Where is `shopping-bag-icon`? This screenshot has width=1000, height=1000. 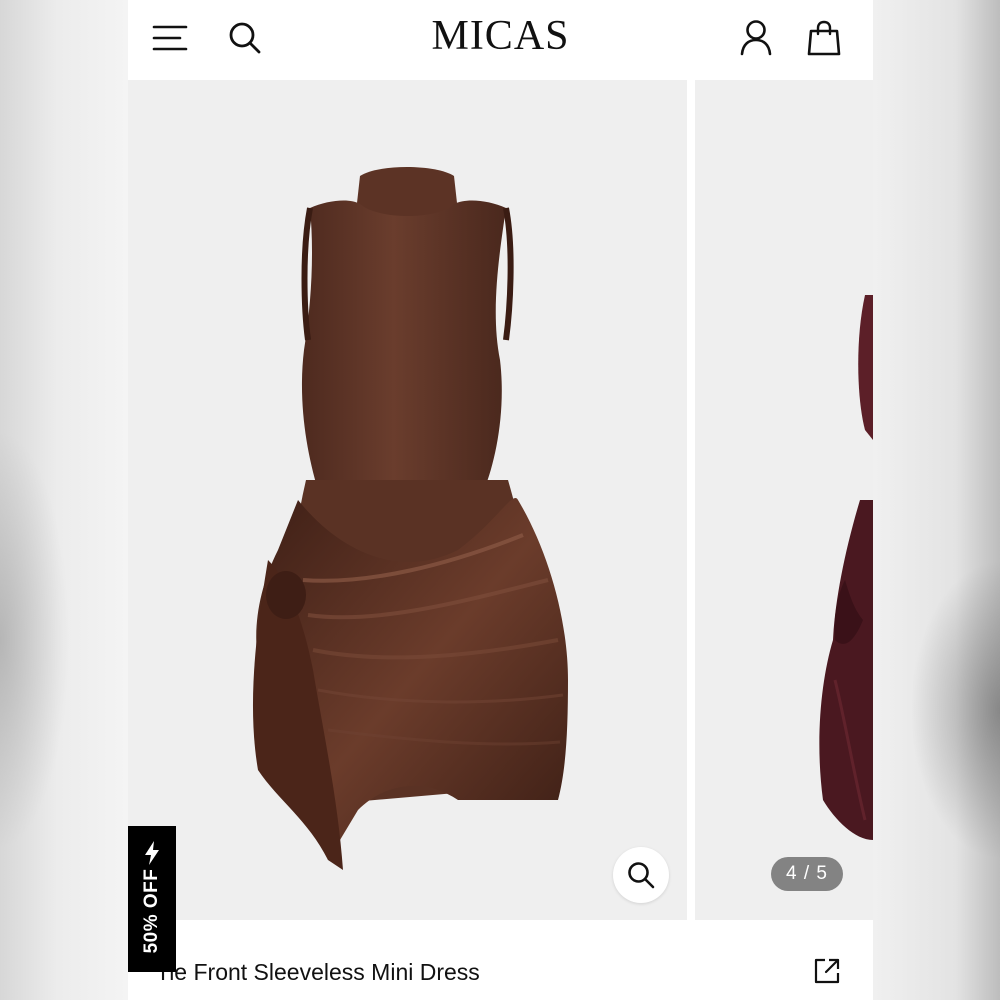 shopping-bag-icon is located at coordinates (824, 38).